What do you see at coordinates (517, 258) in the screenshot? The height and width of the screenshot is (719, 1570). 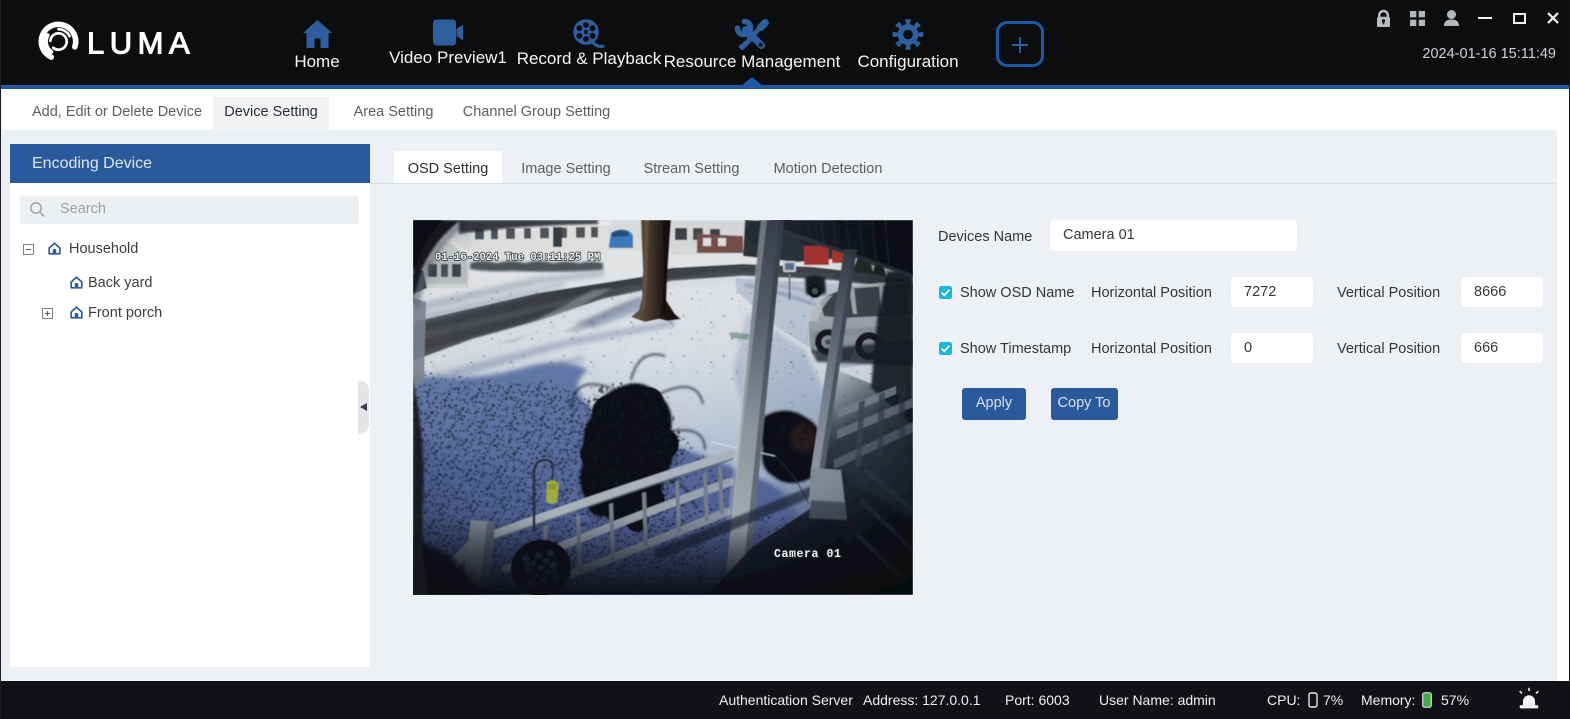 I see `svg-text: 01-16-2024 Tue 03:11:25 PM` at bounding box center [517, 258].